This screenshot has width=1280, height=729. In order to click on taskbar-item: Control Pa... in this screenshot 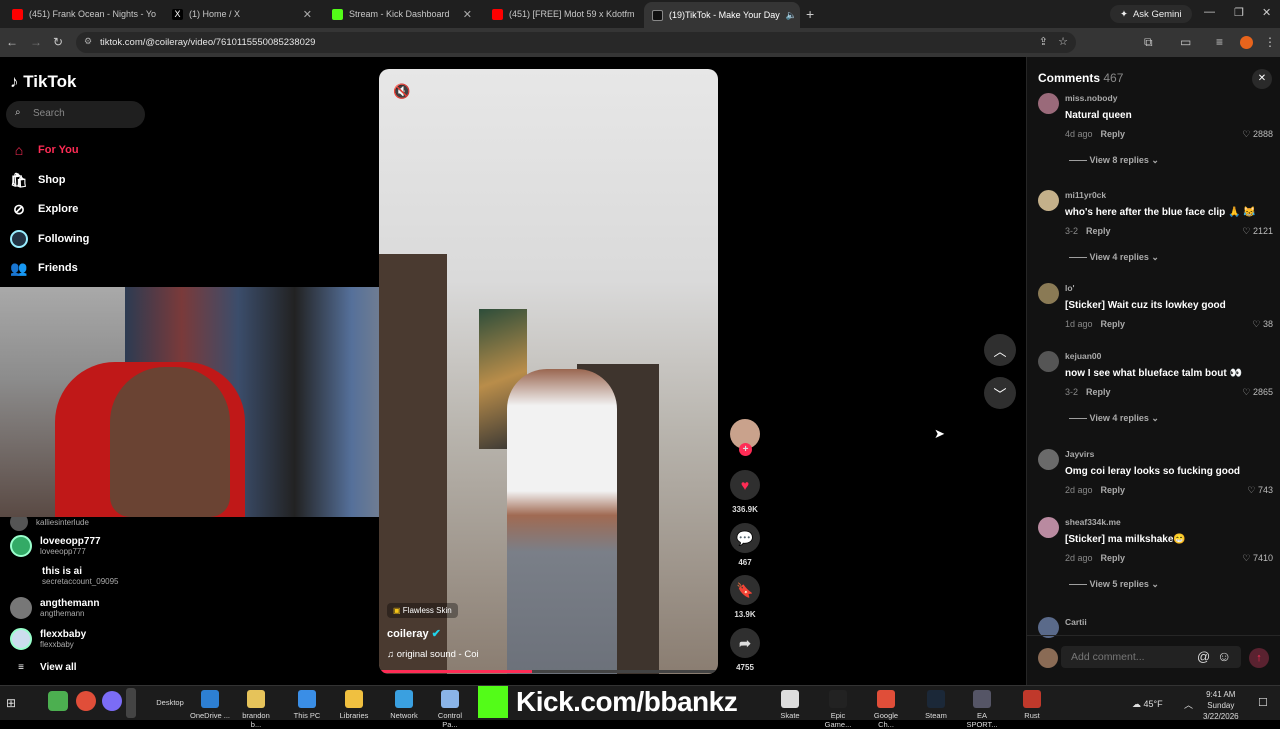, I will do `click(450, 709)`.